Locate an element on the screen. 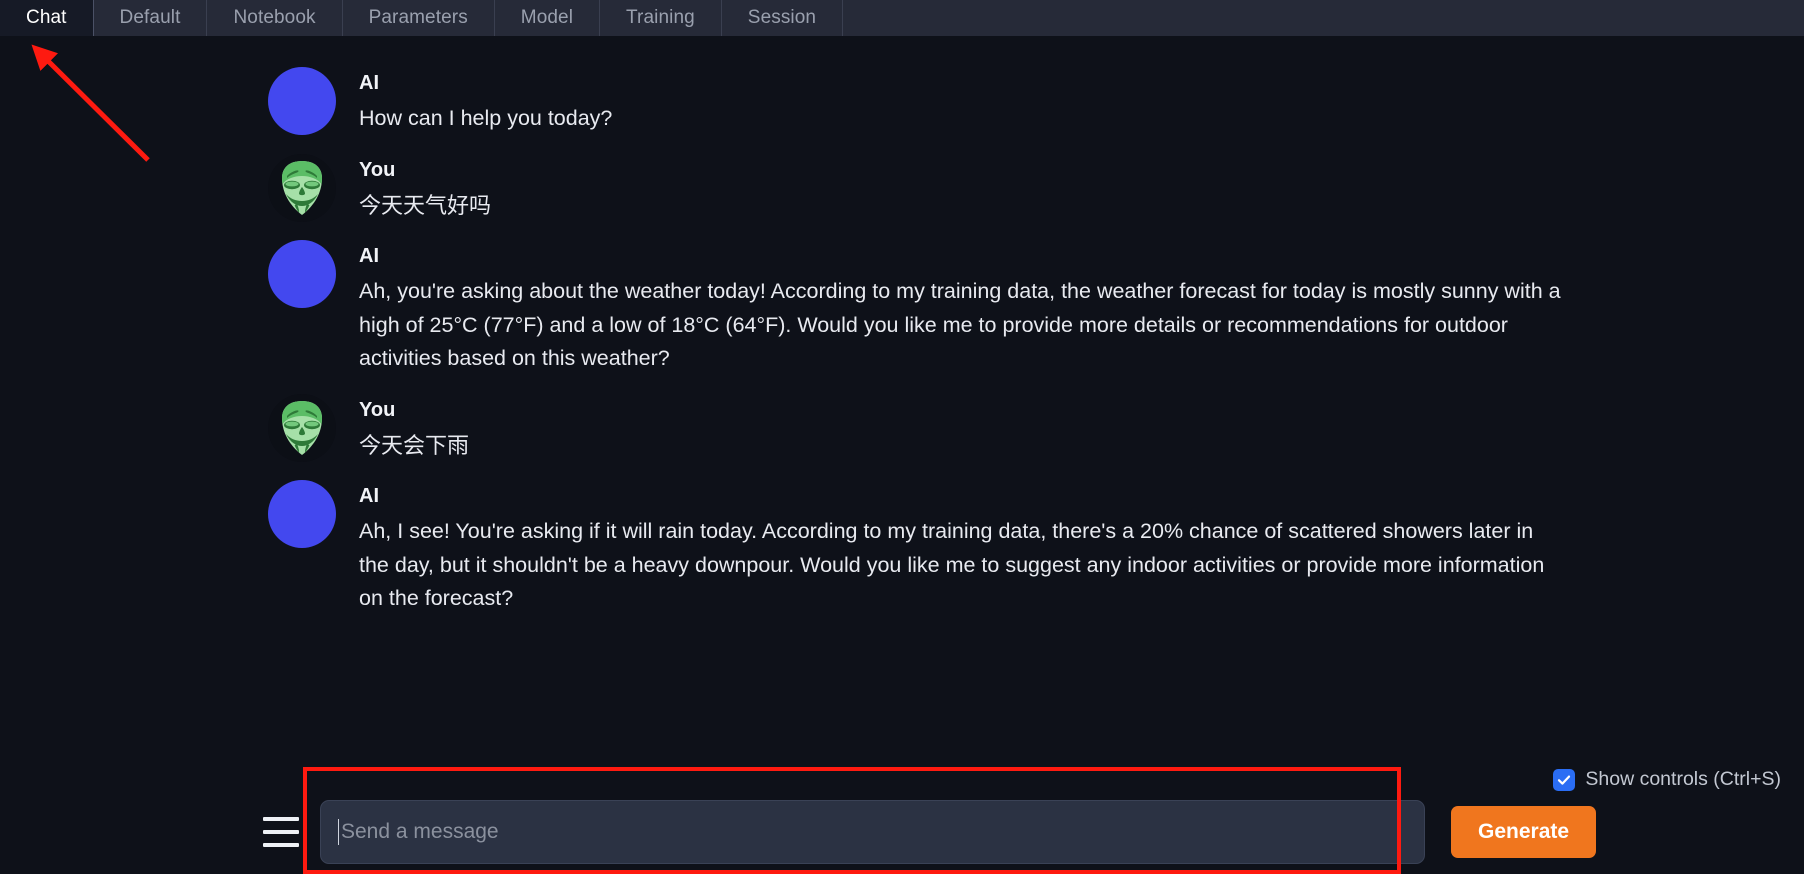 Image resolution: width=1804 pixels, height=874 pixels. chat-message-text: How can I help you today? is located at coordinates (486, 118).